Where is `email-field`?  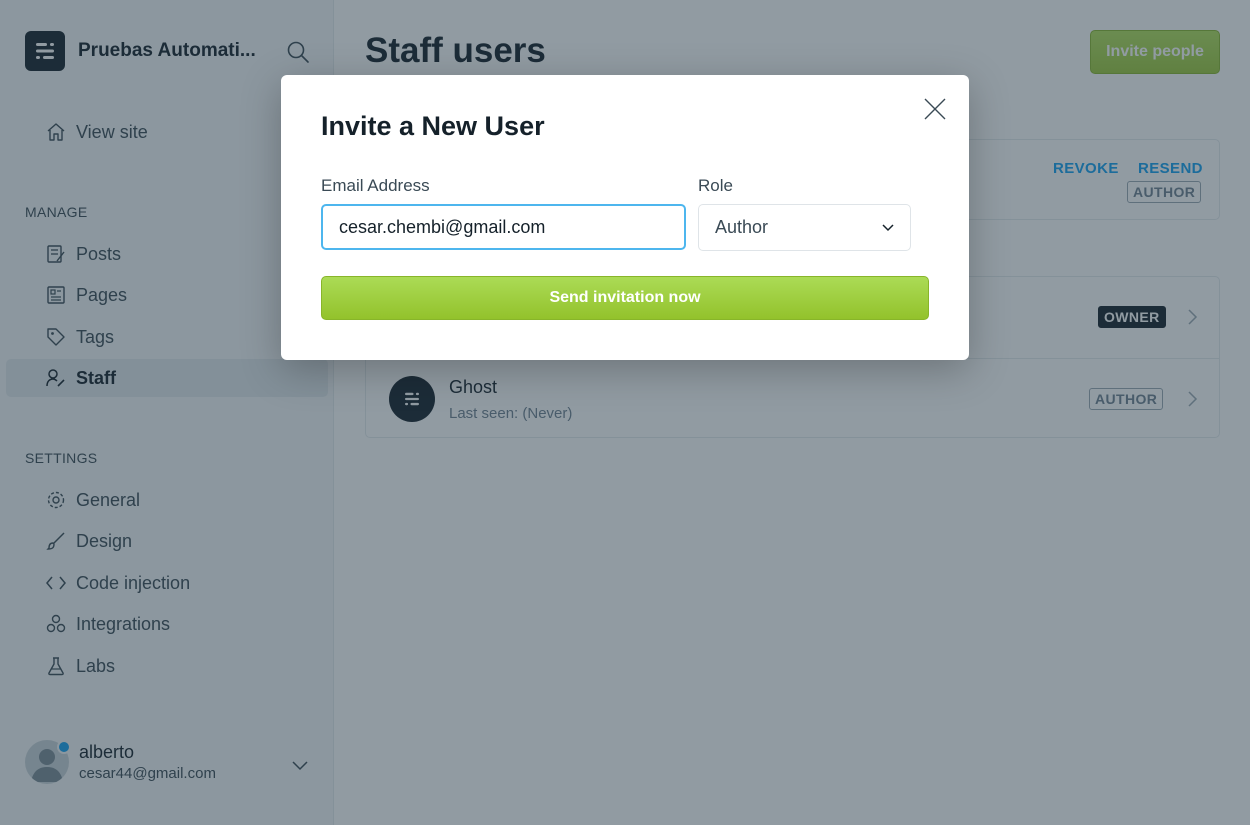
email-field is located at coordinates (503, 227).